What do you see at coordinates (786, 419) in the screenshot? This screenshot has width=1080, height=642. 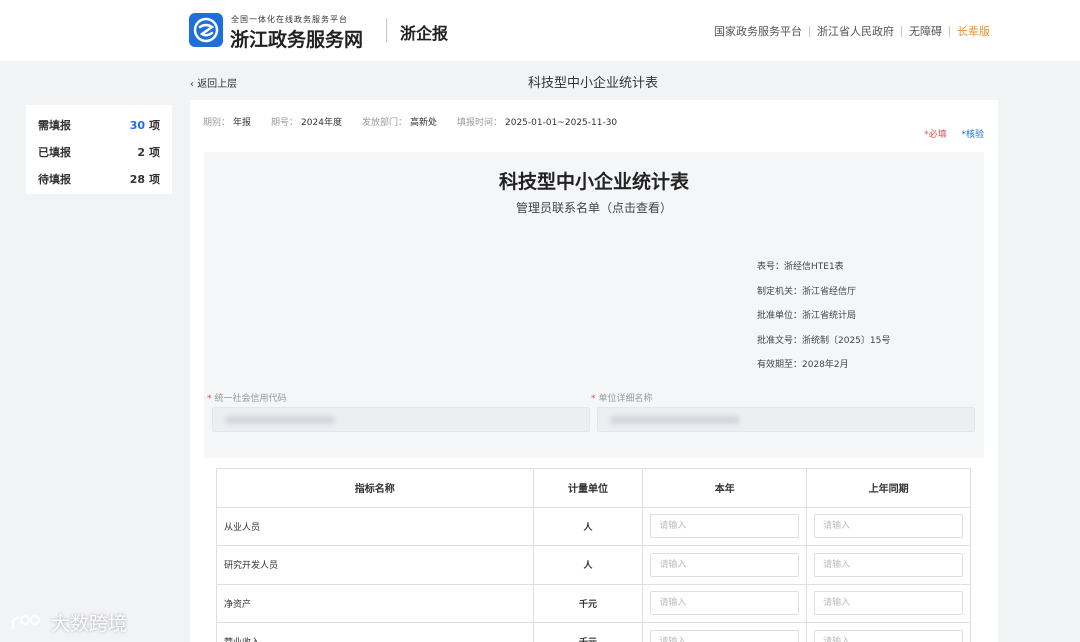 I see `company-name-field` at bounding box center [786, 419].